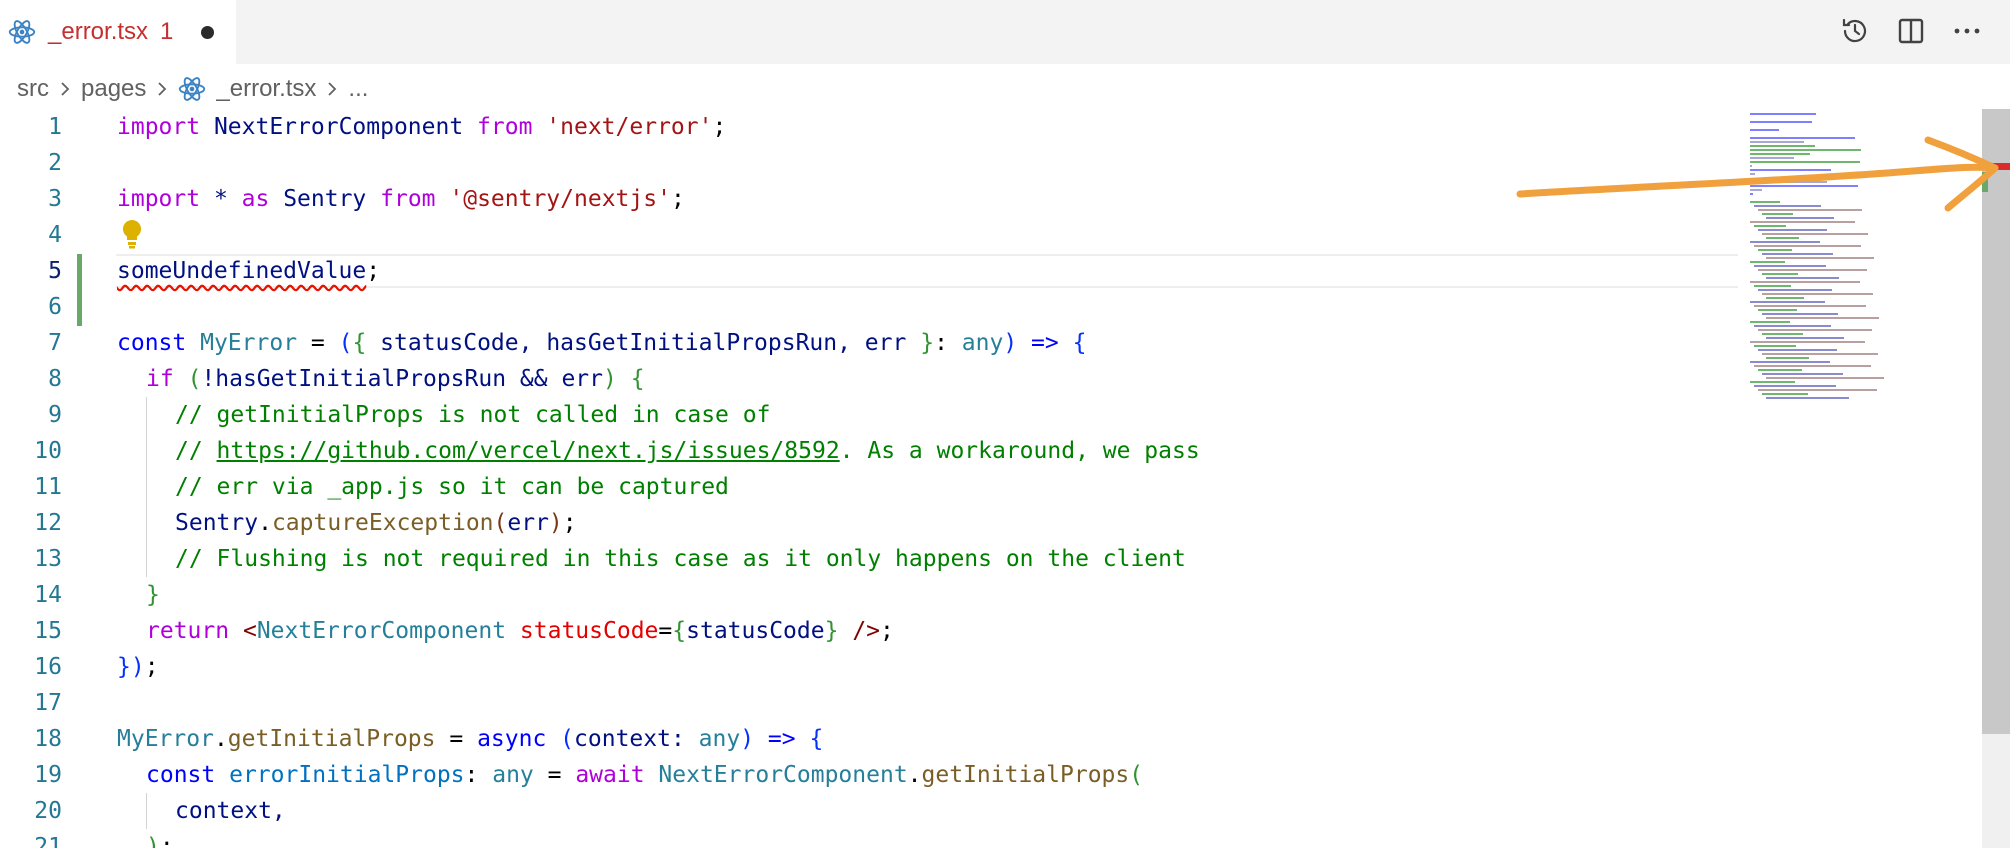 This screenshot has width=2010, height=848. What do you see at coordinates (153, 595) in the screenshot?
I see `line-code: }` at bounding box center [153, 595].